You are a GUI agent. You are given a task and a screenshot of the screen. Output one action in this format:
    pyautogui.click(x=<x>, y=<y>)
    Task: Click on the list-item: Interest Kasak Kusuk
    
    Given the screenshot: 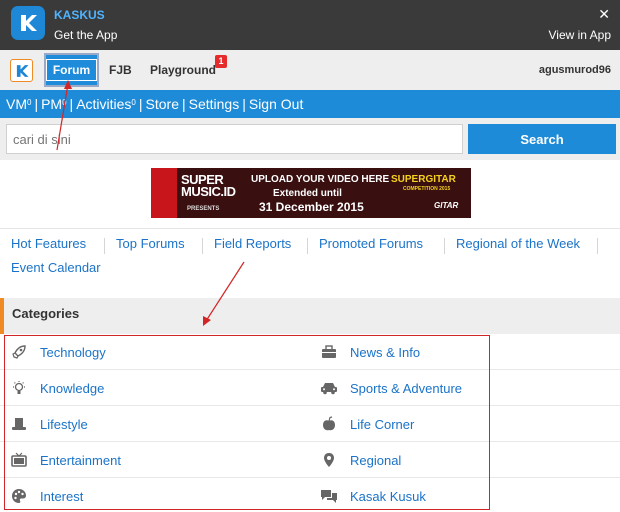 What is the action you would take?
    pyautogui.click(x=310, y=495)
    